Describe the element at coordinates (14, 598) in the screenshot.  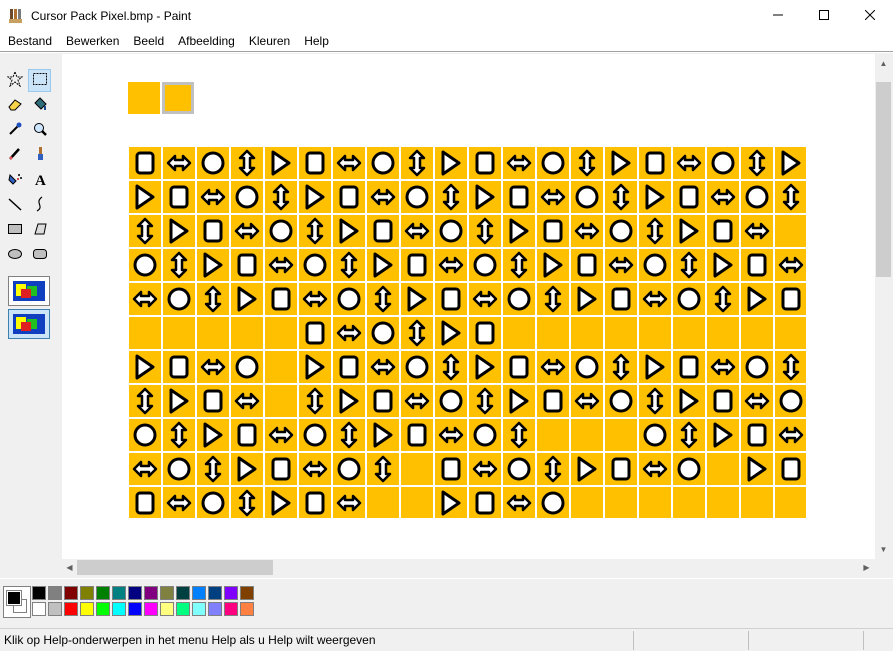
I see `foreground-color` at that location.